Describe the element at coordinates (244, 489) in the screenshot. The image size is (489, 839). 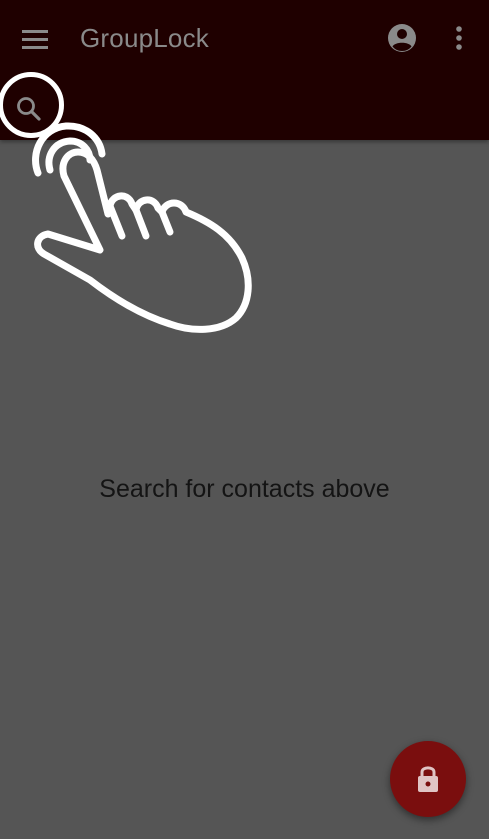
I see `empty-state-message: Search for contacts above` at that location.